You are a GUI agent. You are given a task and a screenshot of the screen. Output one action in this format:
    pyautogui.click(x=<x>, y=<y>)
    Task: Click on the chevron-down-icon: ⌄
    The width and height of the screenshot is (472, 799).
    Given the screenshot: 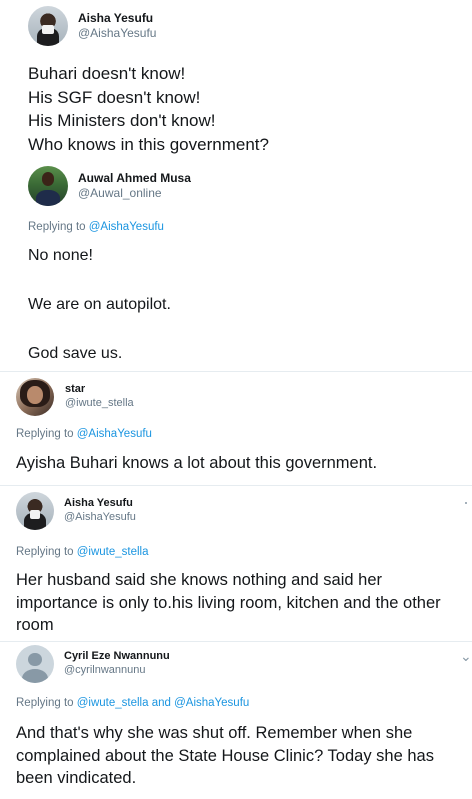 What is the action you would take?
    pyautogui.click(x=466, y=656)
    